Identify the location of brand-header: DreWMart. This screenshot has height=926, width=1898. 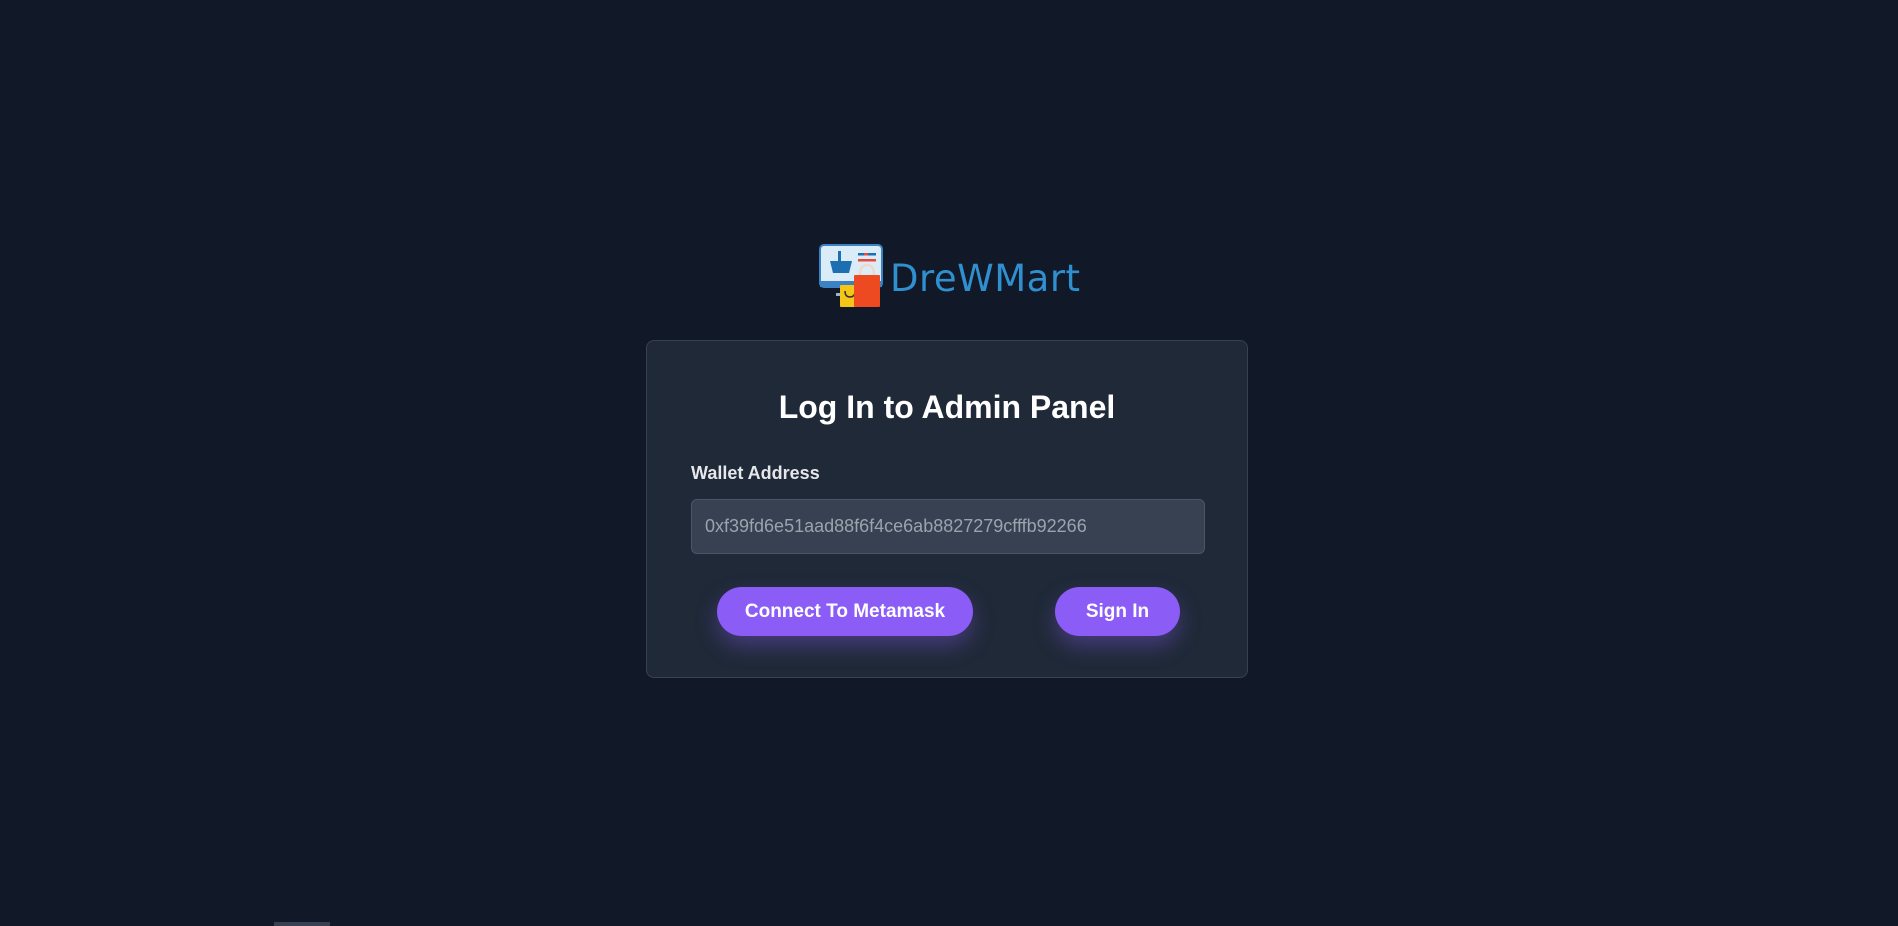
(949, 275).